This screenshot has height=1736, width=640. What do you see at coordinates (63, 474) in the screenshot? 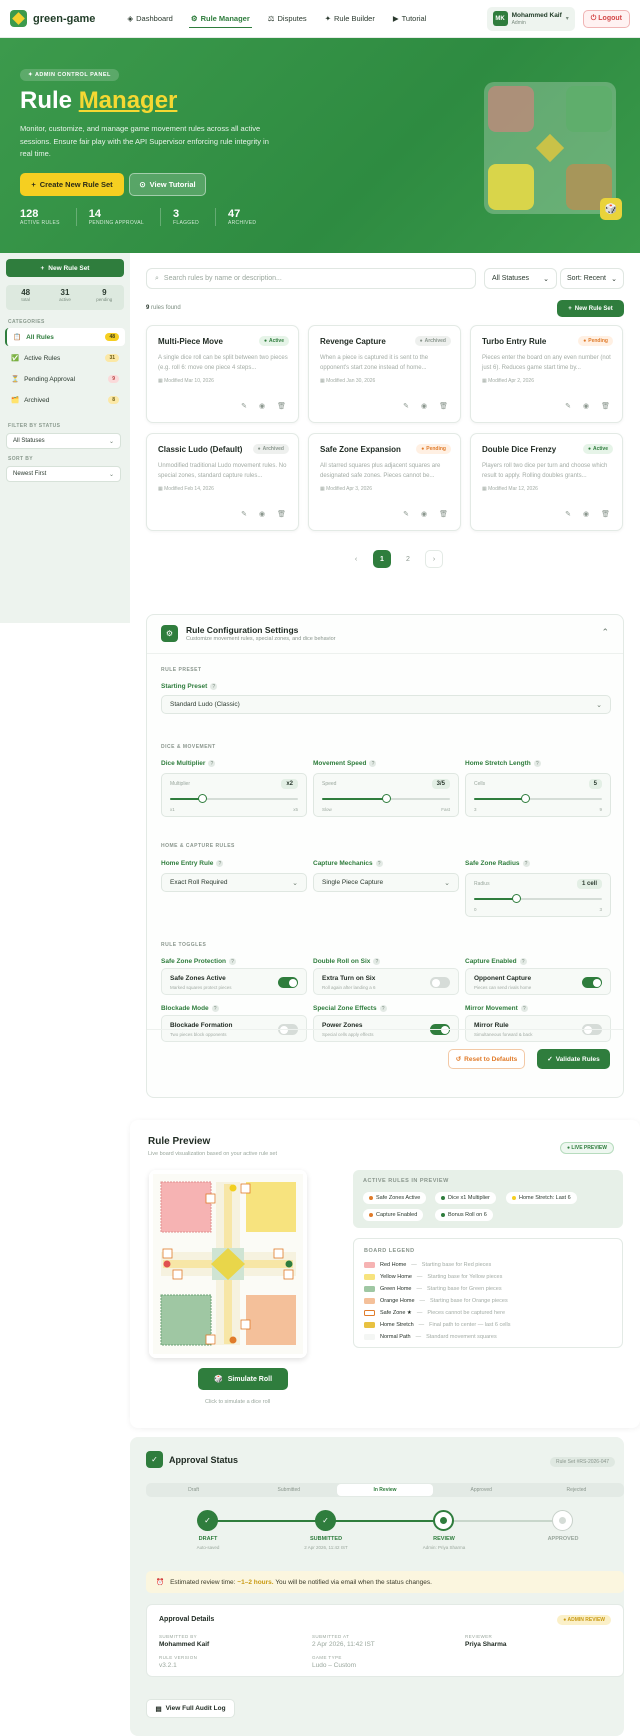
I see `sort-select: Newest First ⌄` at bounding box center [63, 474].